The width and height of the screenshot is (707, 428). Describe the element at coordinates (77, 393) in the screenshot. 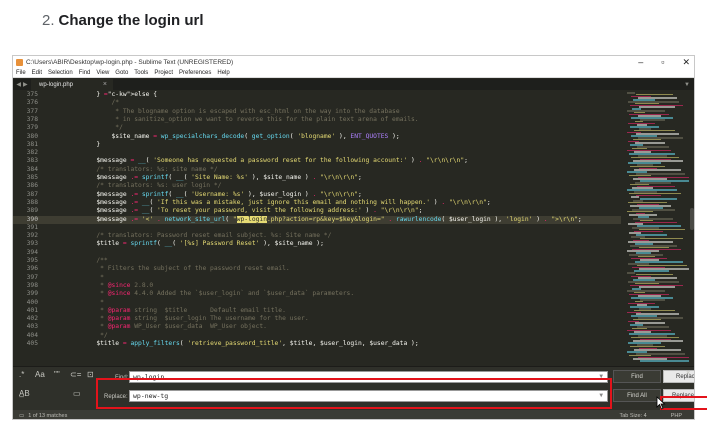

I see `highlight-matches-toggle: ▭` at that location.